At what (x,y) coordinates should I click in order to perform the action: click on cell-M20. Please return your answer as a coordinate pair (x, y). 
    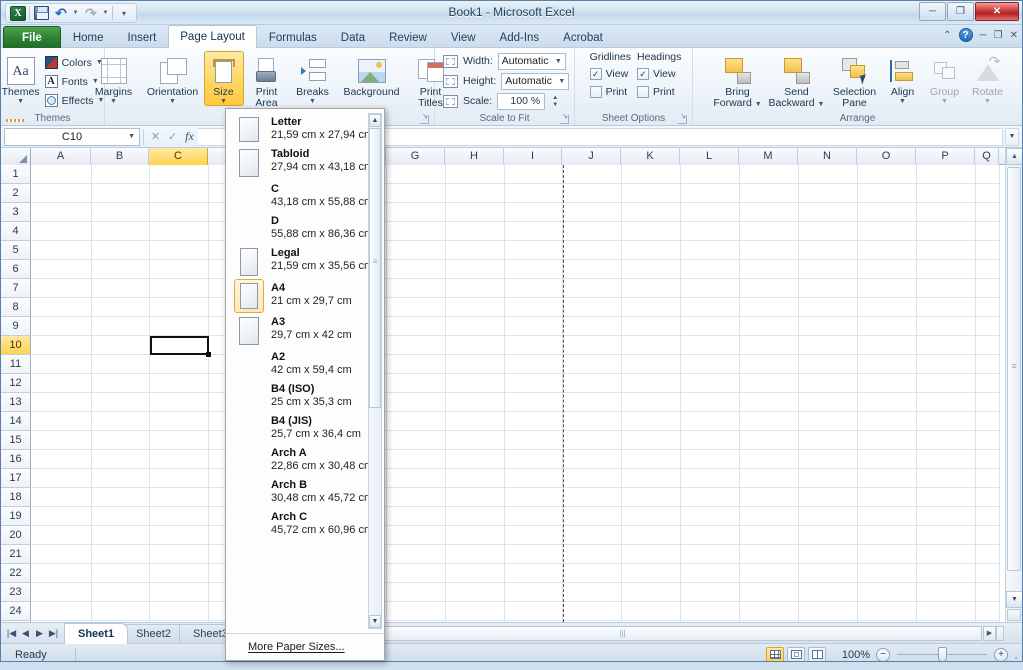
    Looking at the image, I should click on (769, 535).